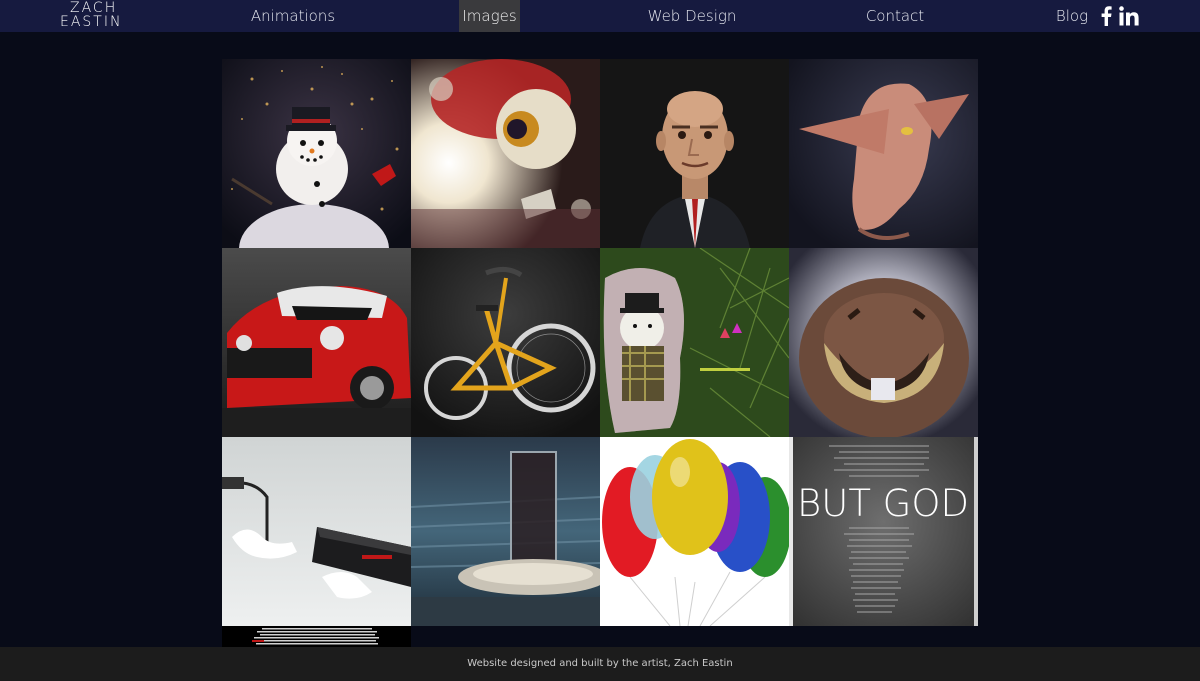 The image size is (1200, 681). I want to click on bald-man-portrait-image, so click(694, 153).